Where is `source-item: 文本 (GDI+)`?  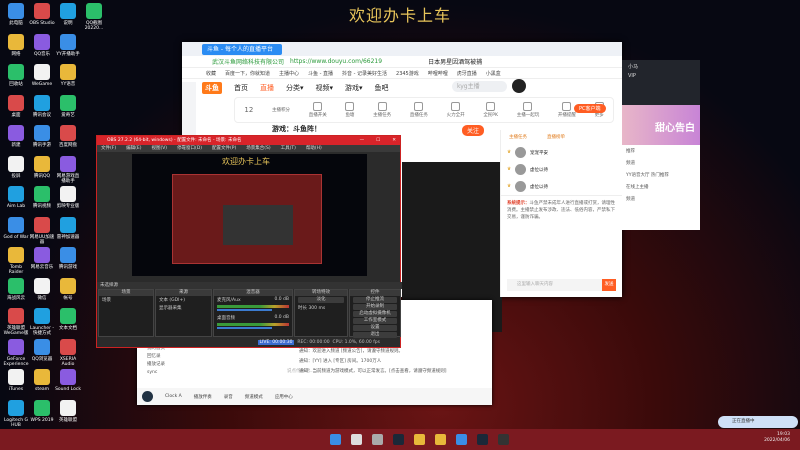 source-item: 文本 (GDI+) is located at coordinates (183, 300).